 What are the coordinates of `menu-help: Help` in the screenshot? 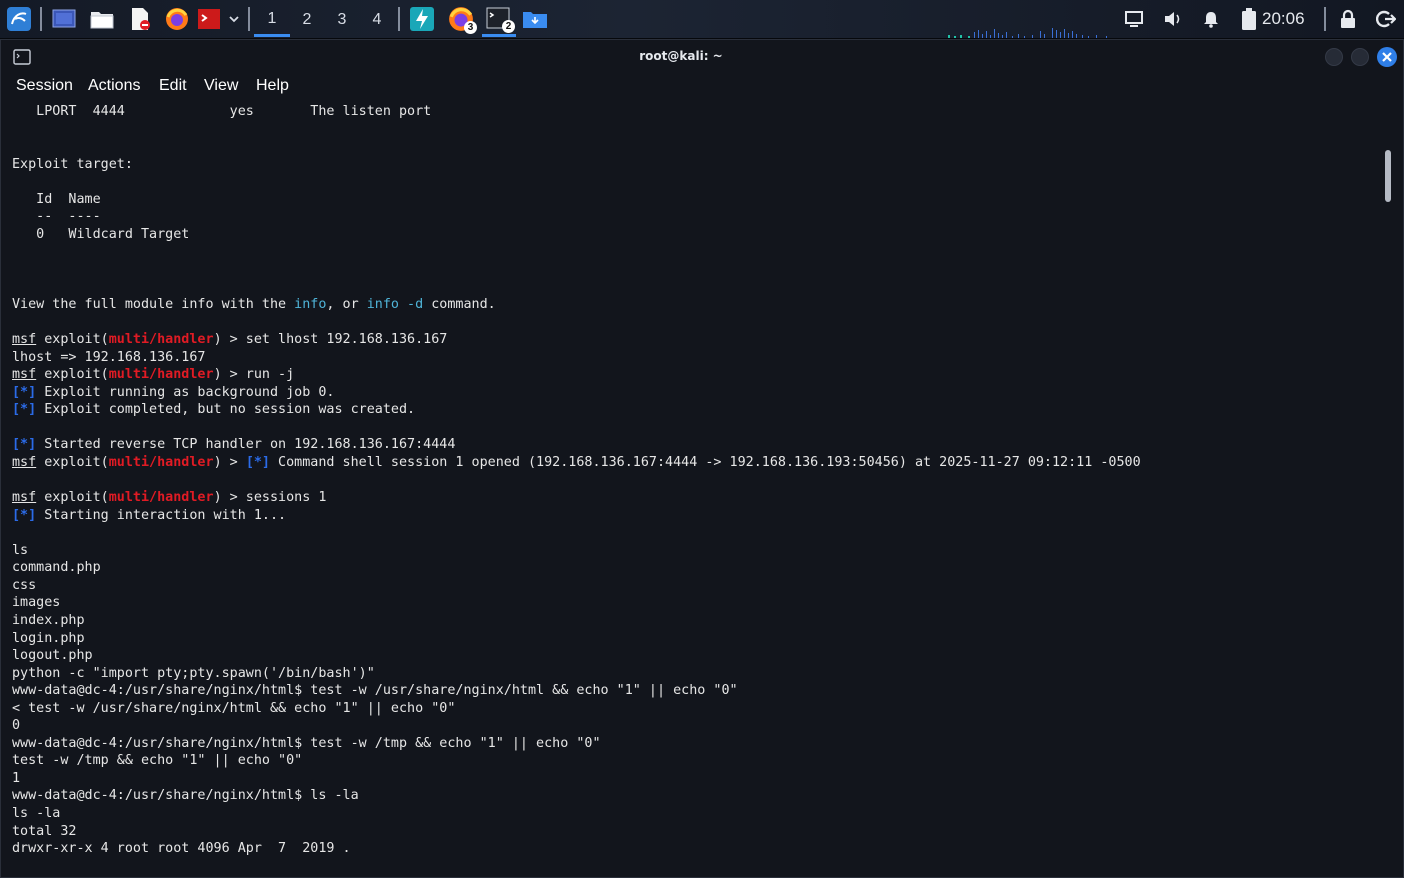 It's located at (272, 86).